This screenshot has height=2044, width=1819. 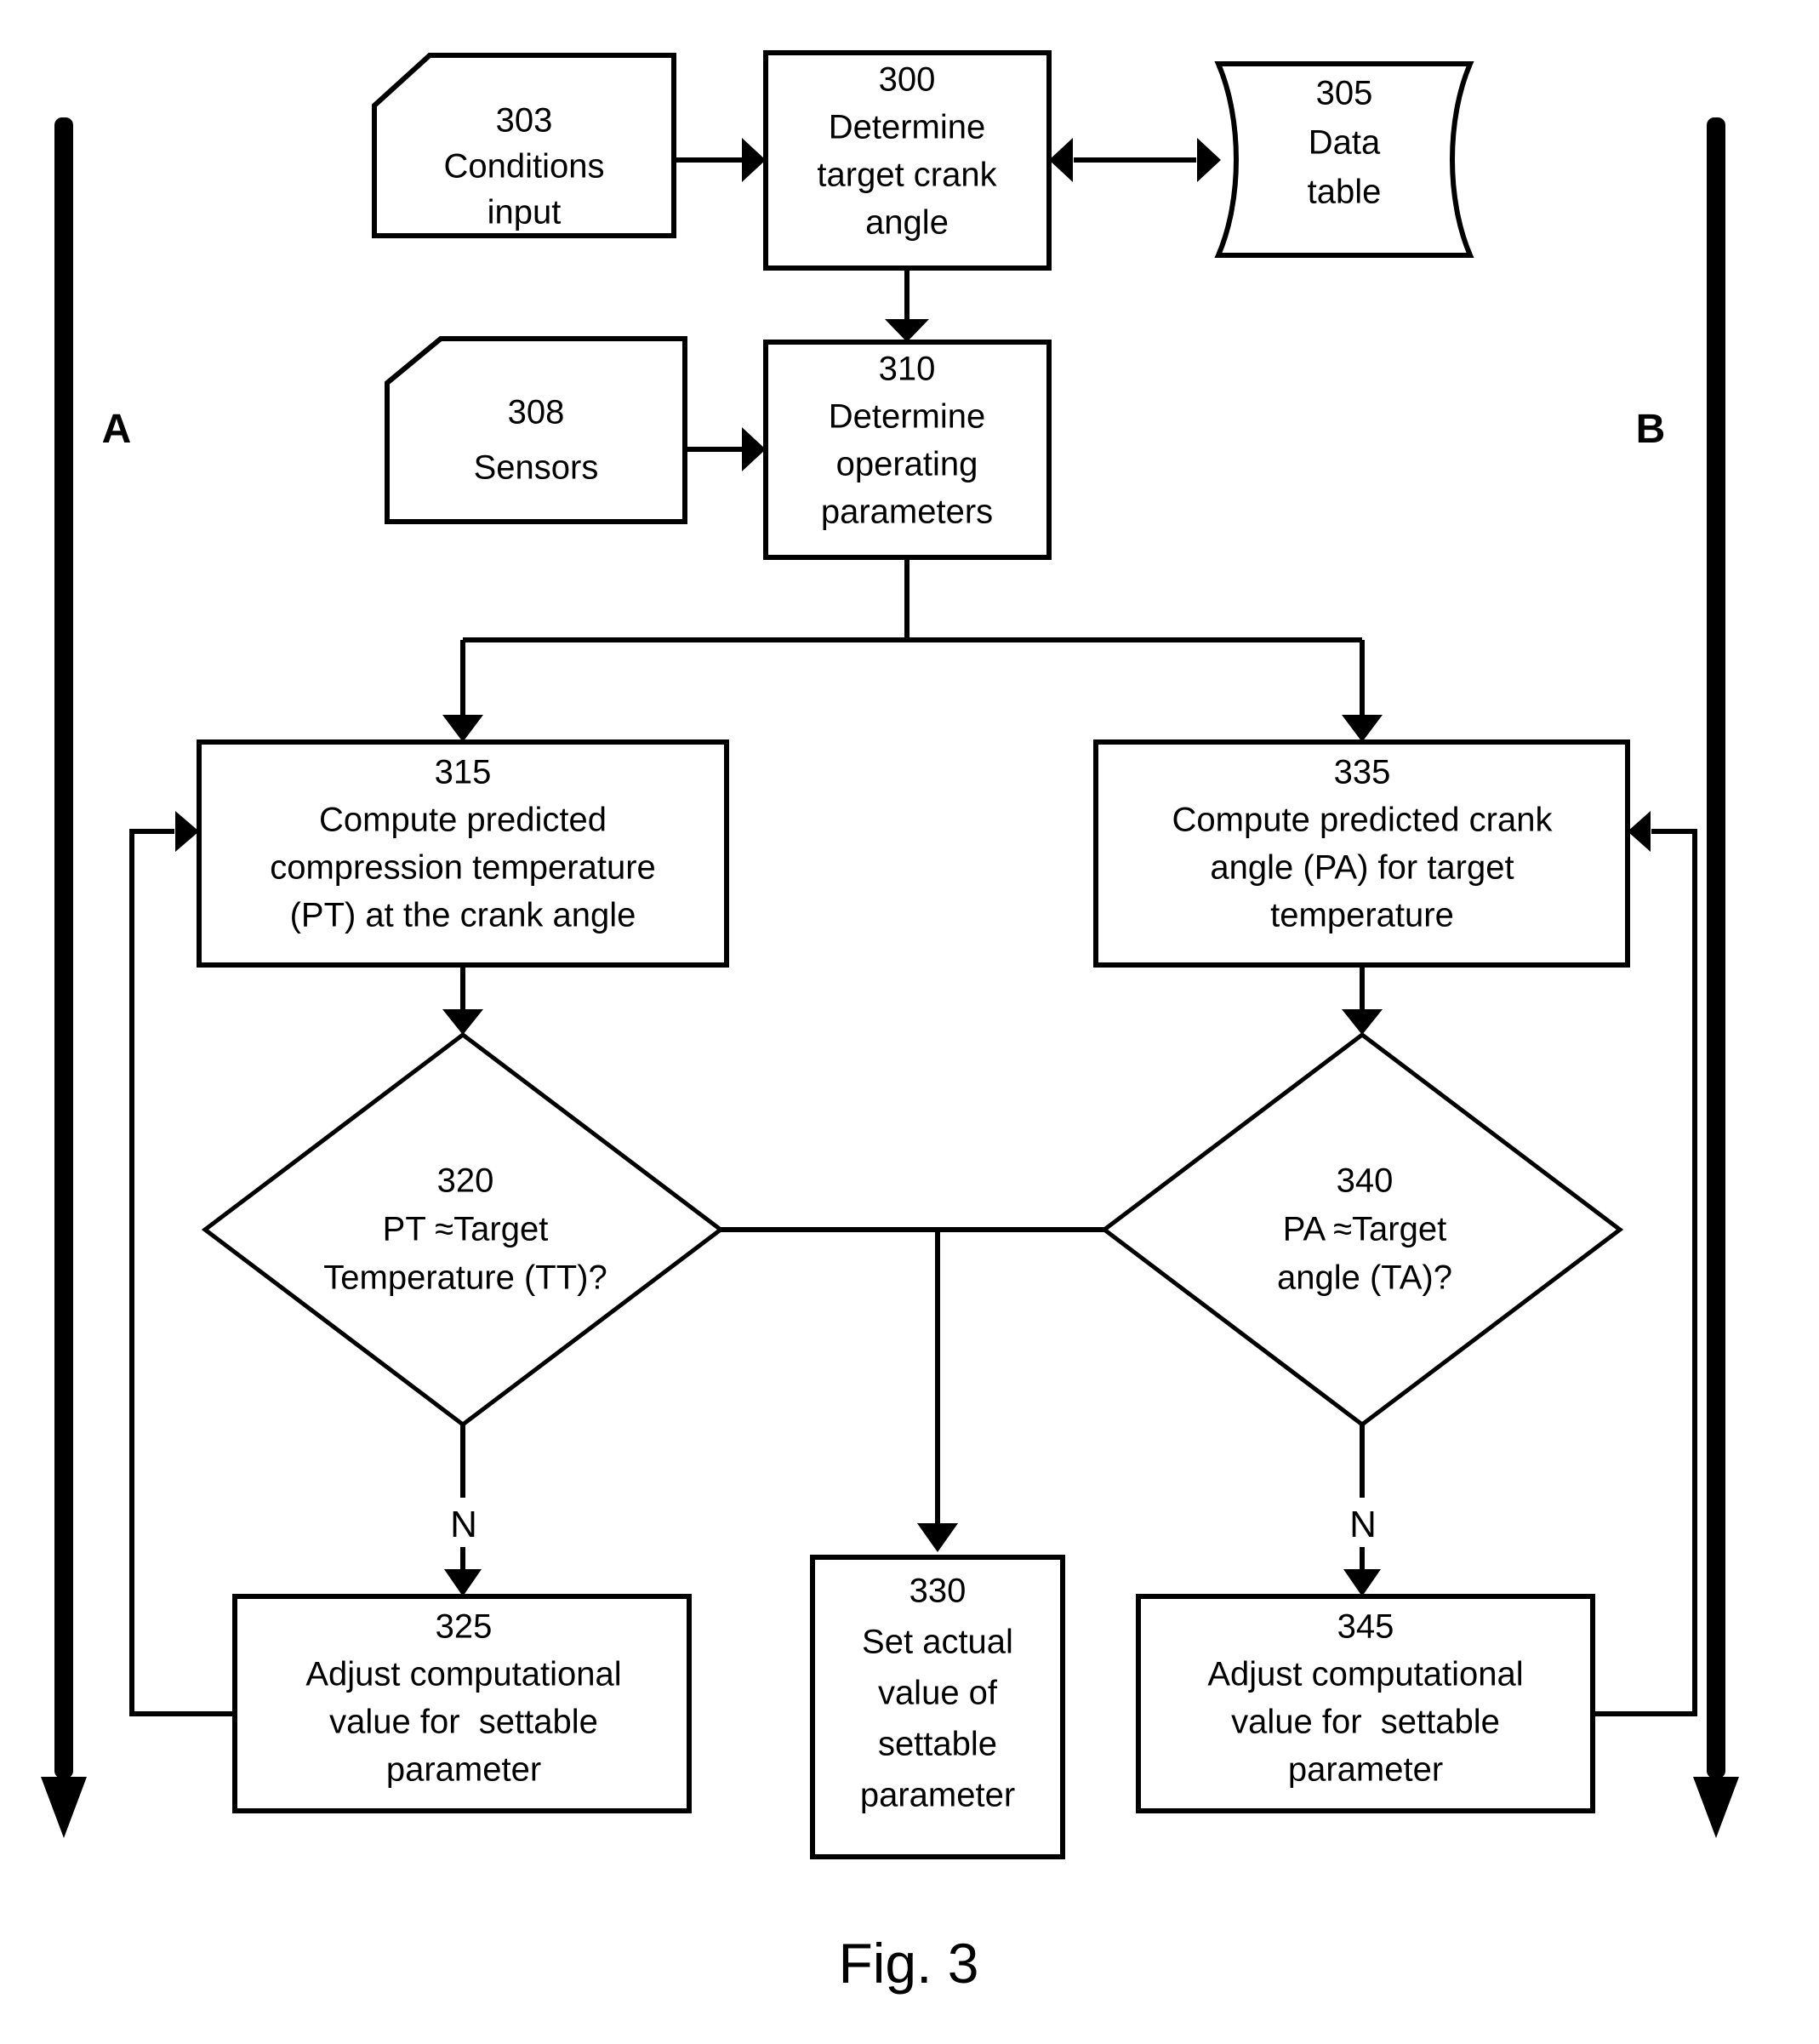 What do you see at coordinates (1364, 1229) in the screenshot?
I see `node-340-line1: PA ≈Target` at bounding box center [1364, 1229].